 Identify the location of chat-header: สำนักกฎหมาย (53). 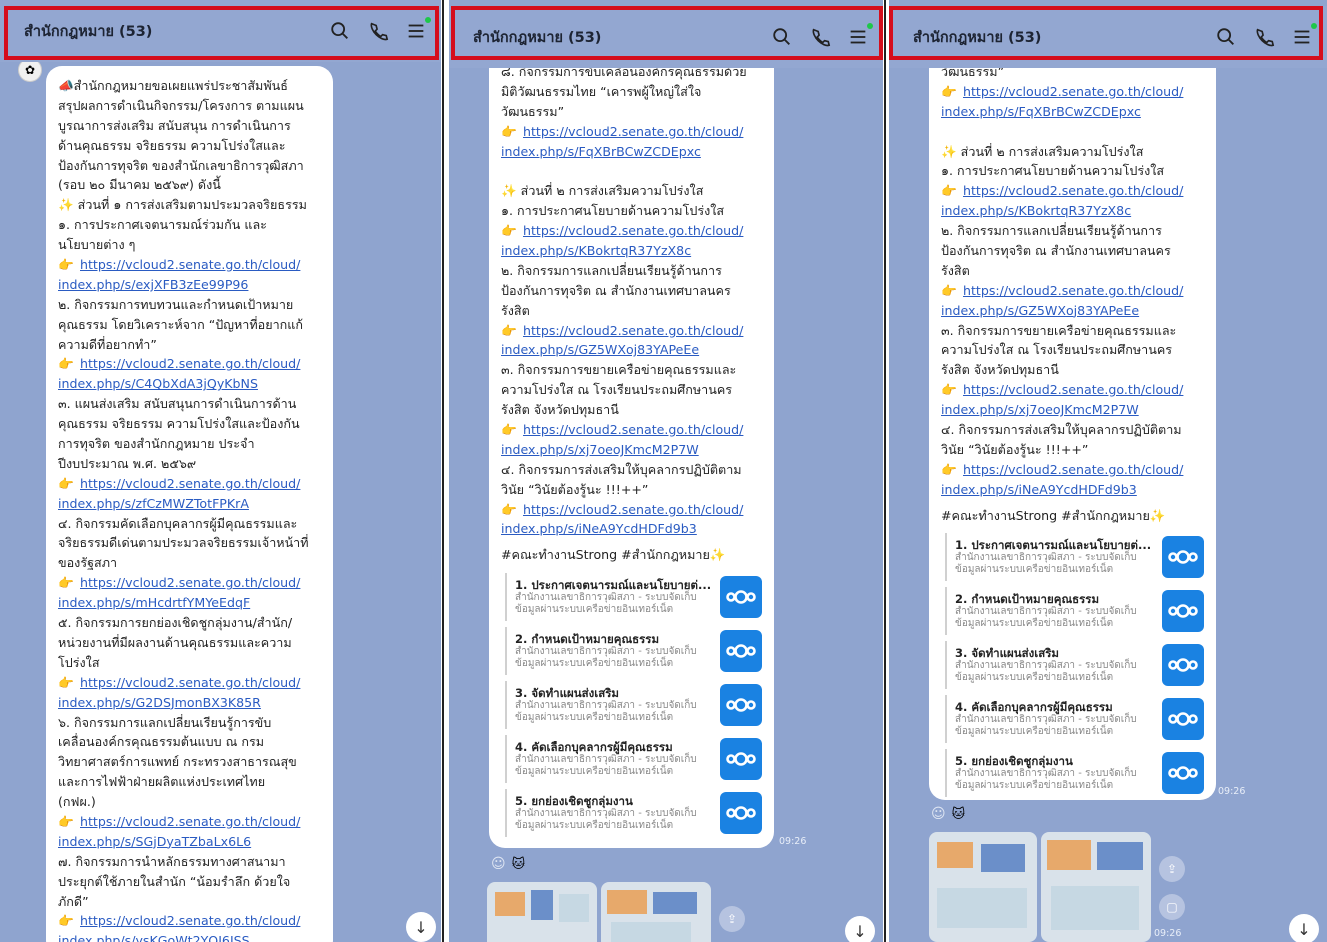
(666, 37).